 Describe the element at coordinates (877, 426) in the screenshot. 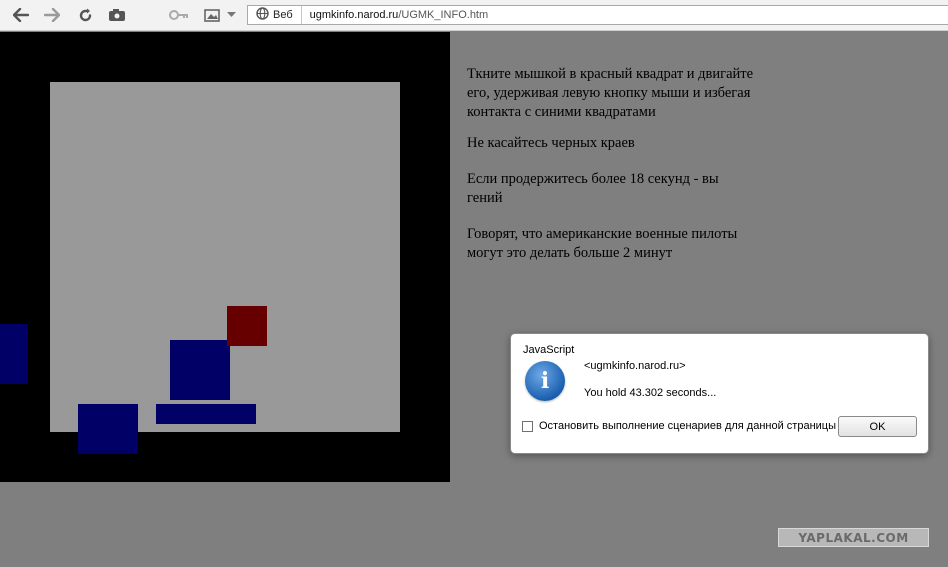

I see `ok-button: OK` at that location.